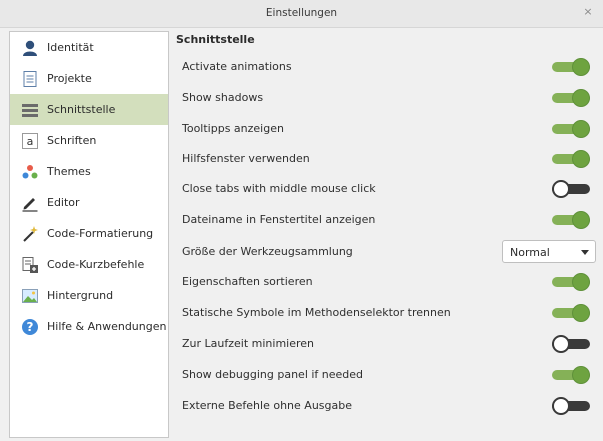 This screenshot has height=441, width=603. What do you see at coordinates (571, 189) in the screenshot?
I see `close-tabs-middle-click-toggle` at bounding box center [571, 189].